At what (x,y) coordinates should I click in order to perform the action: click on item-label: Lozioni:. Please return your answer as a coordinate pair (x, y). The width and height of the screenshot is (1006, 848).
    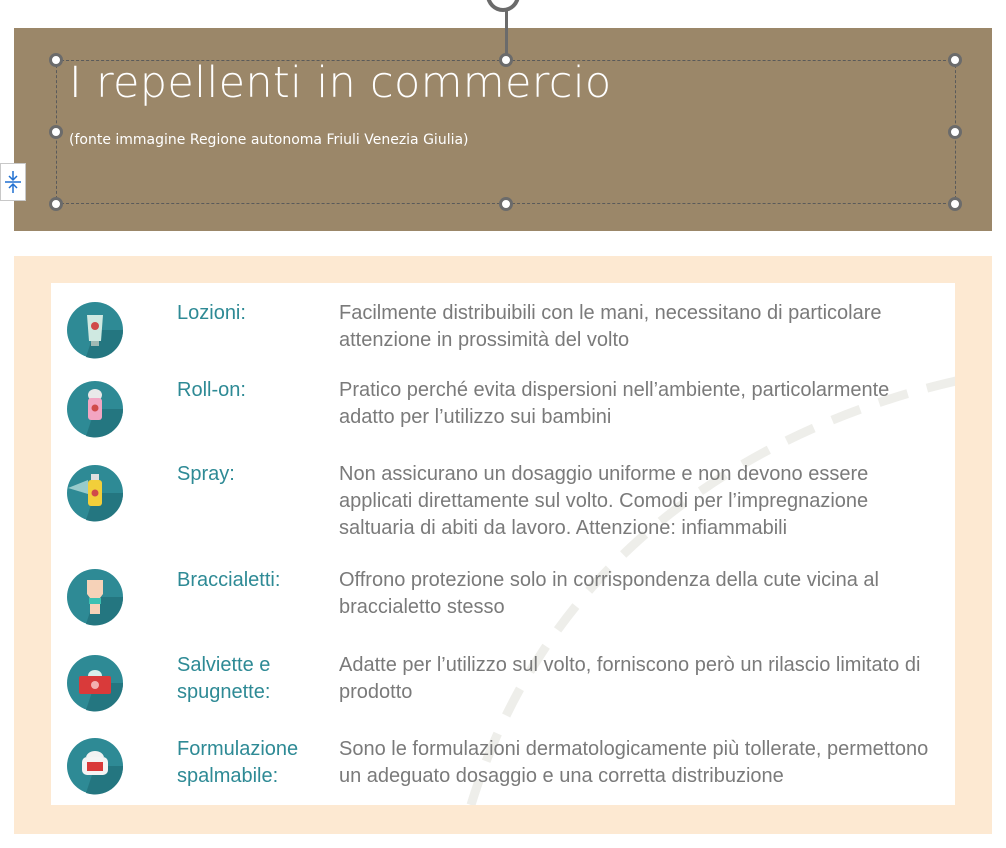
    Looking at the image, I should click on (211, 313).